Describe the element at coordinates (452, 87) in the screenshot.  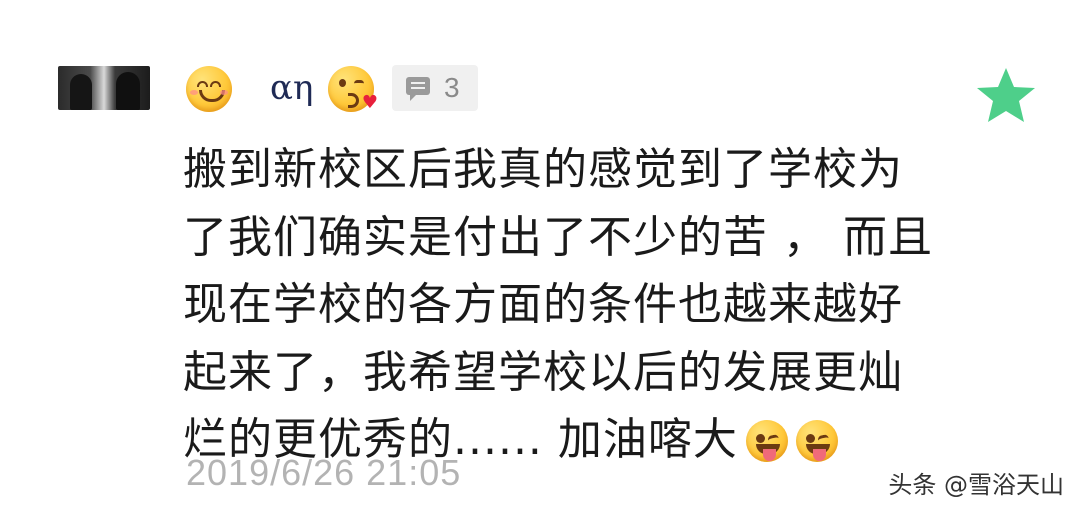
I see `comment-count: 3` at that location.